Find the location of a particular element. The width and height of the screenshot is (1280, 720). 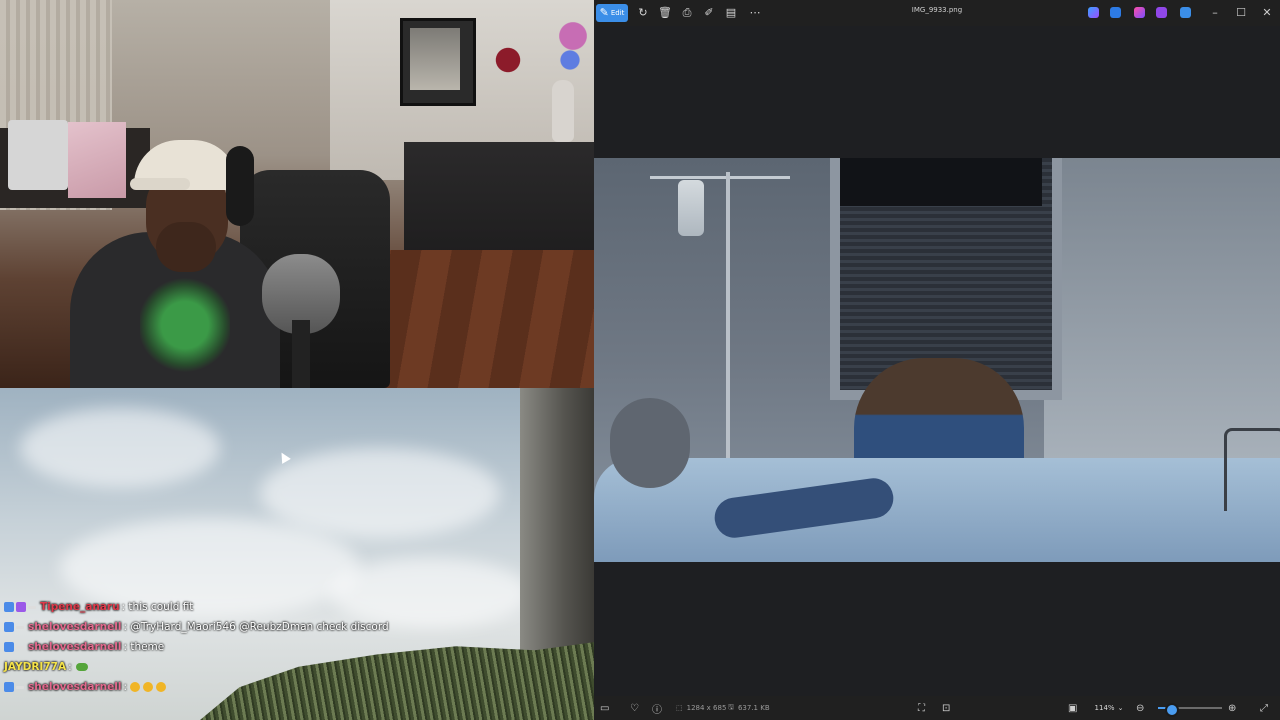

headphones is located at coordinates (240, 186).